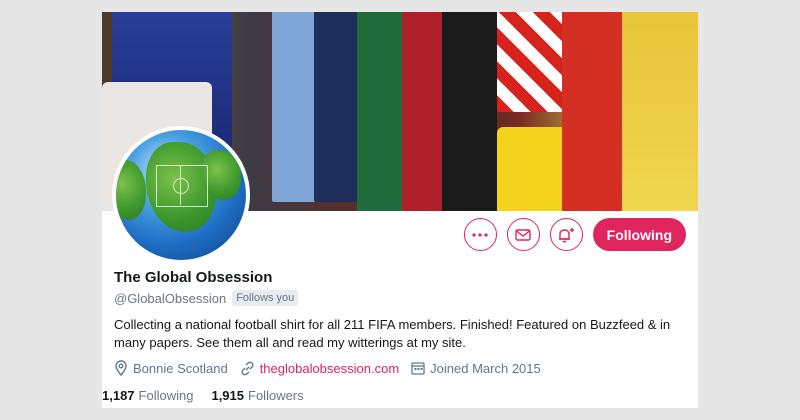 The height and width of the screenshot is (420, 800). I want to click on following-button: Following, so click(639, 234).